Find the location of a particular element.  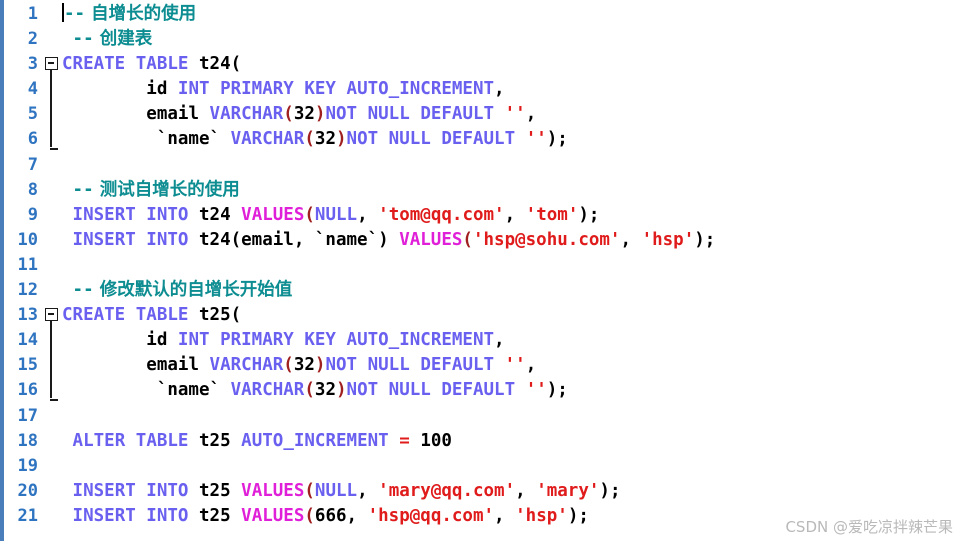

code-line-2: -- 创建表 is located at coordinates (511, 39).